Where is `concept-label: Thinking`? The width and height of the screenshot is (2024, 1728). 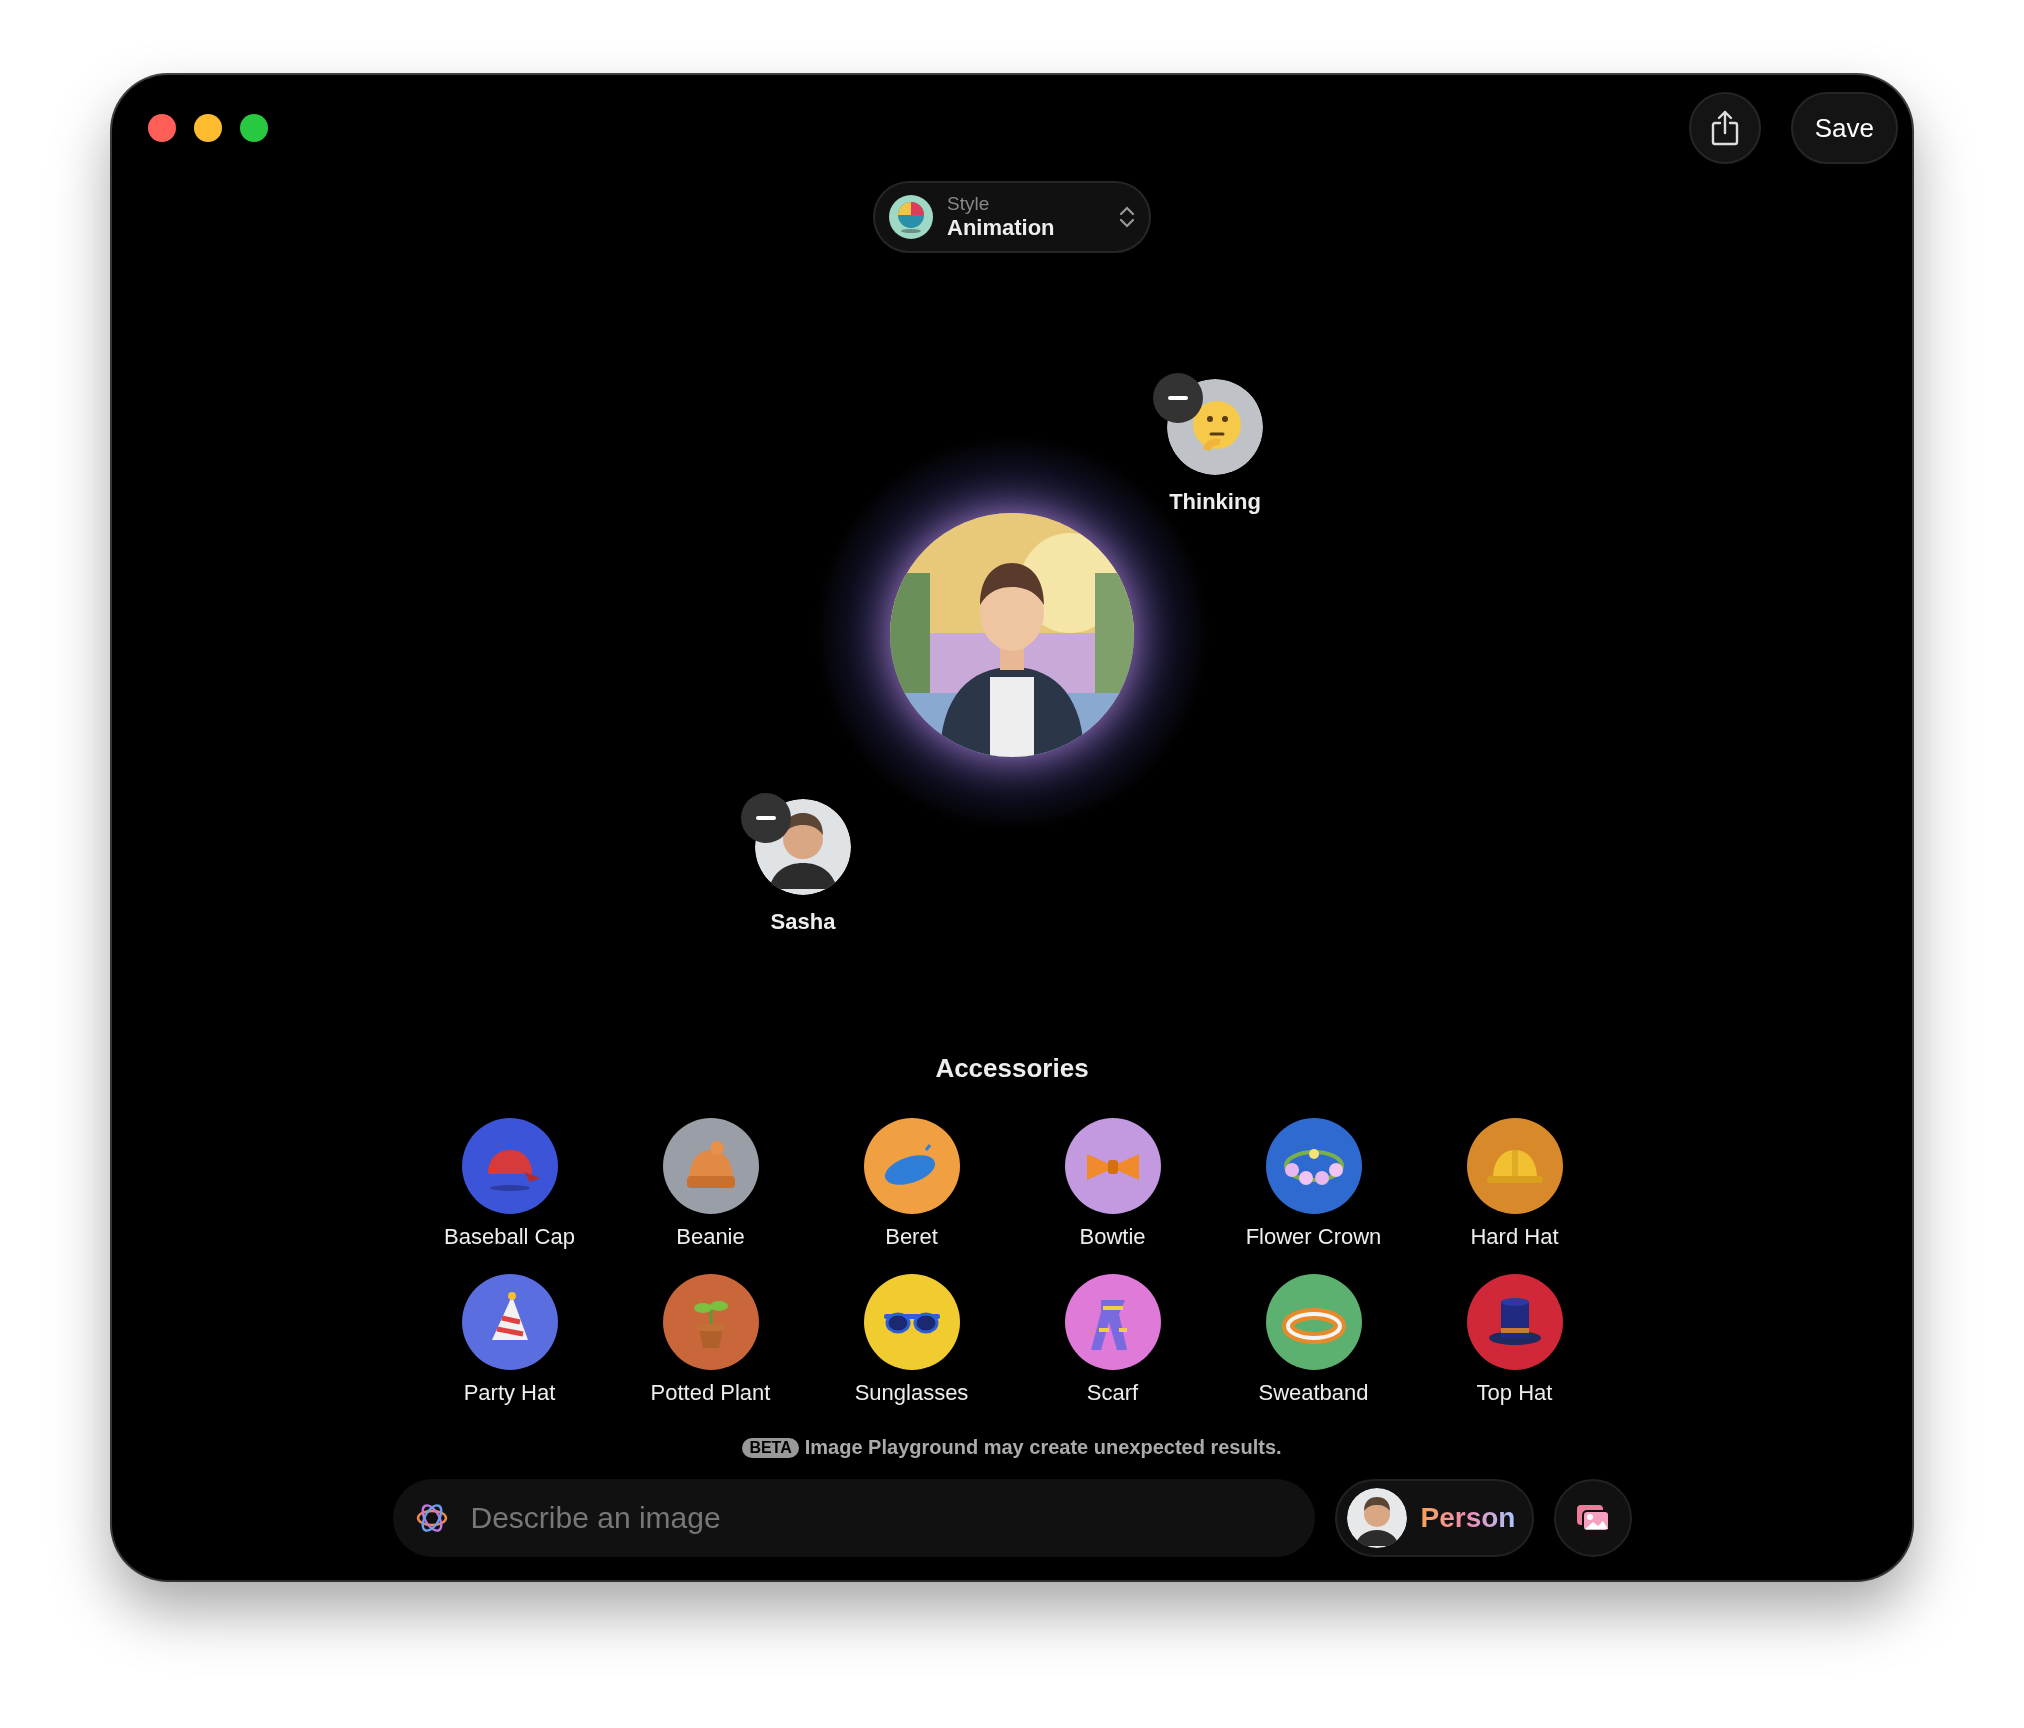
concept-label: Thinking is located at coordinates (1215, 502).